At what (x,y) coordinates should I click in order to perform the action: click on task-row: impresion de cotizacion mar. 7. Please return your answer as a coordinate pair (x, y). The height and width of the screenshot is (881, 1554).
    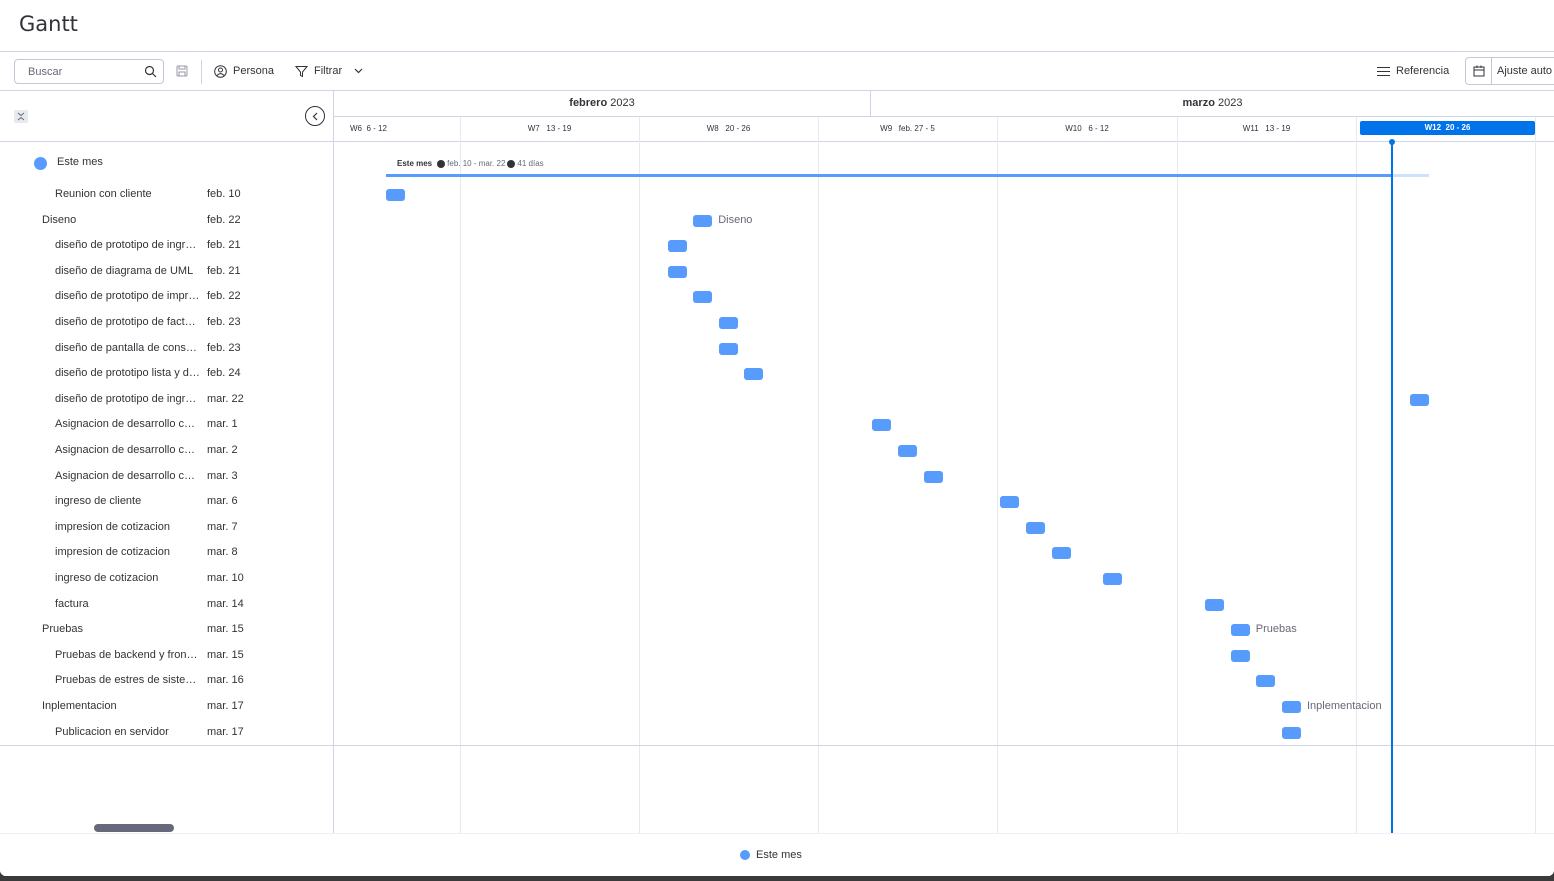
    Looking at the image, I should click on (166, 527).